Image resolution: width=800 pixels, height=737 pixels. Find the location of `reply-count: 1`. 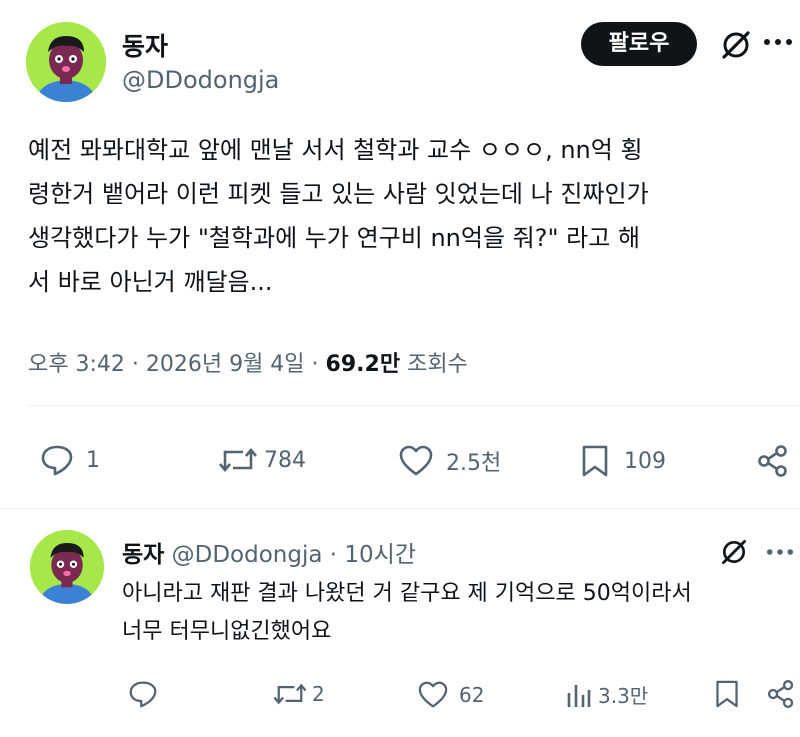

reply-count: 1 is located at coordinates (93, 460).